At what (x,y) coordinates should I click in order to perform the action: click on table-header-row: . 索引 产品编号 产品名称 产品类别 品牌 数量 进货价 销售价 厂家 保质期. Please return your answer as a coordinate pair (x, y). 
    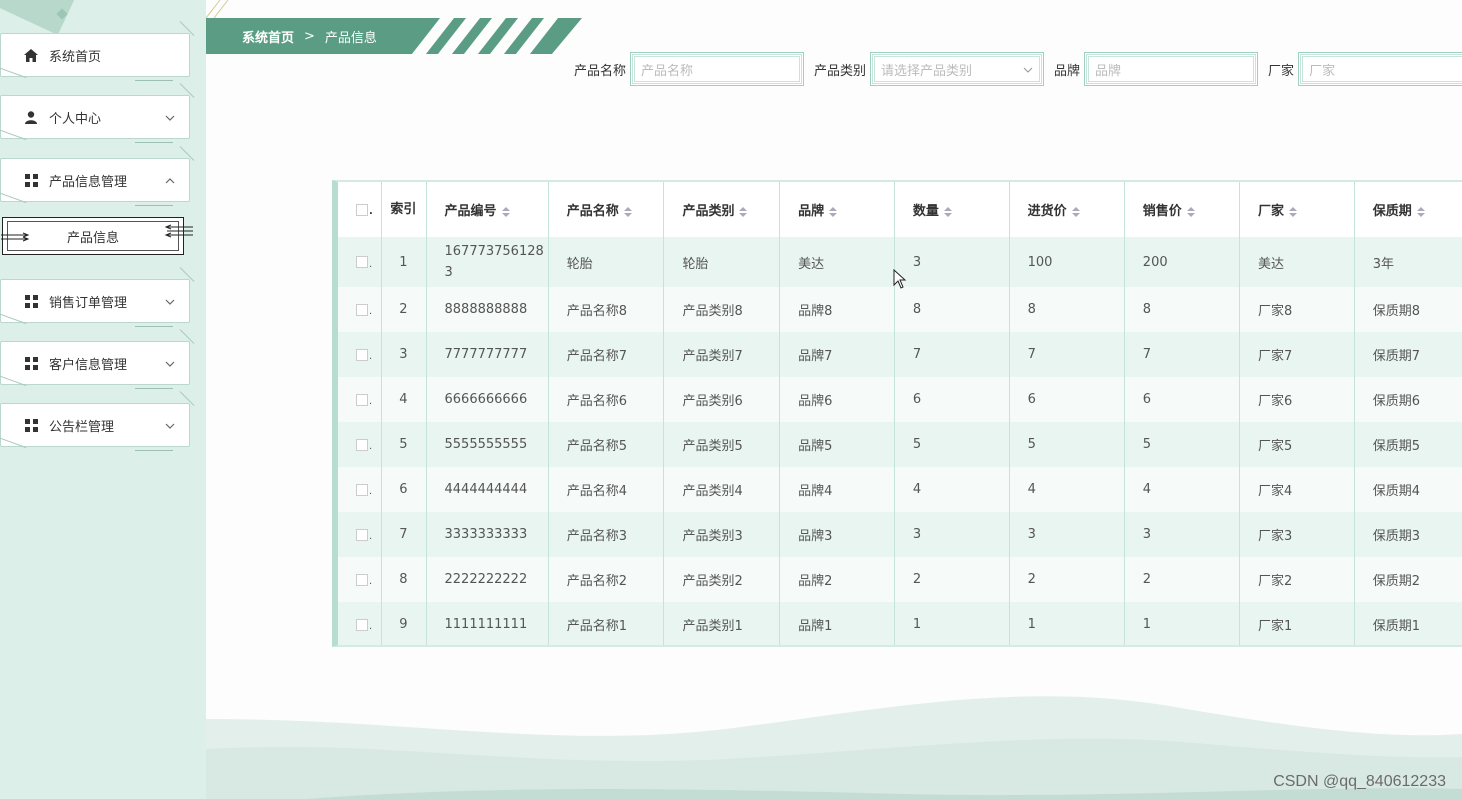
    Looking at the image, I should click on (900, 209).